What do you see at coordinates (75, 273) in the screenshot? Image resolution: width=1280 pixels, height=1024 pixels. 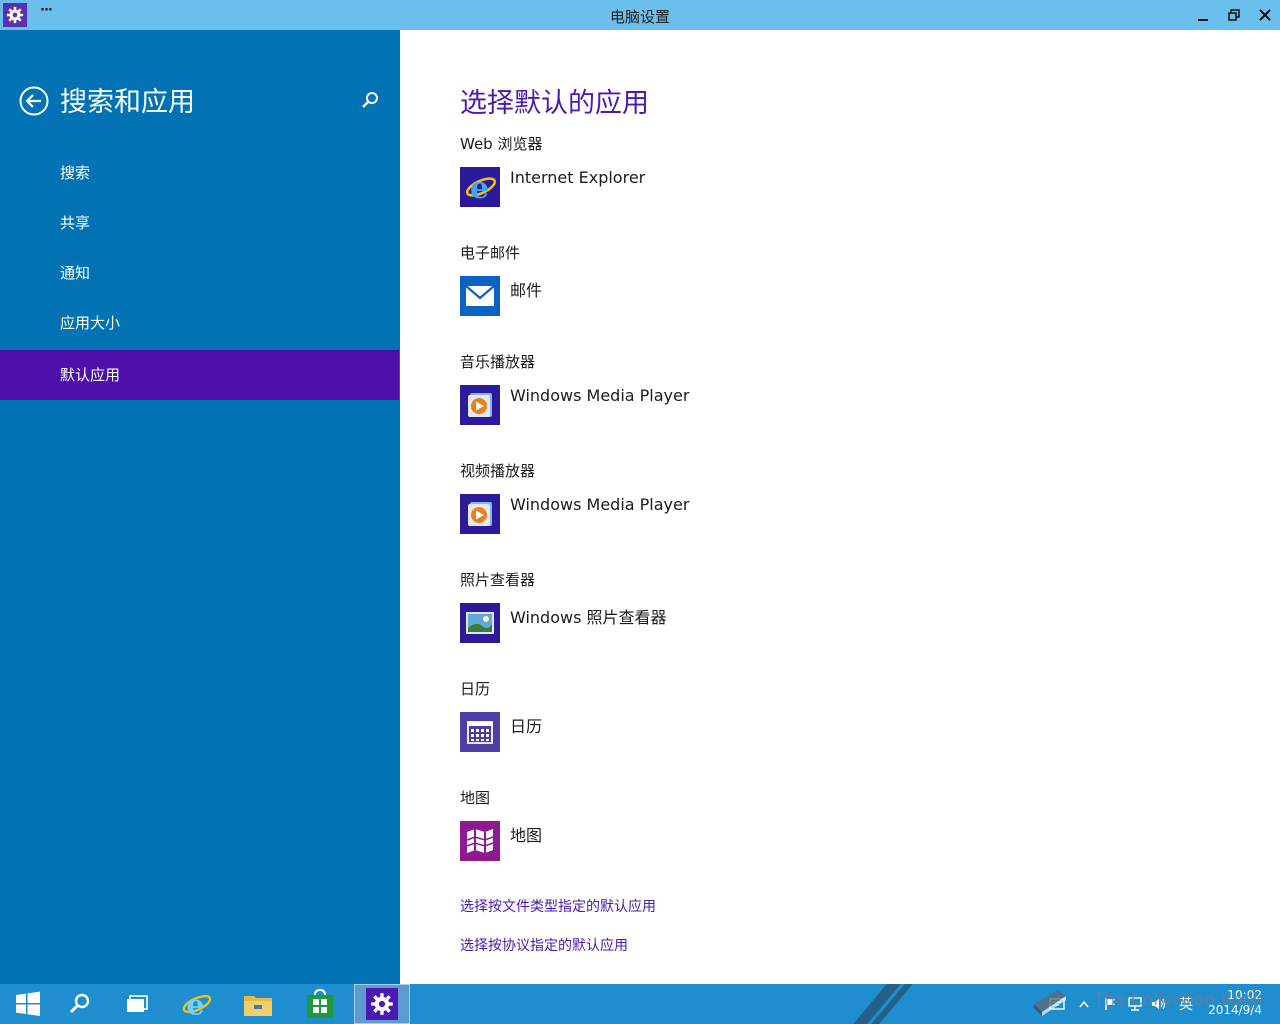 I see `sidebar-item-label: 通知` at bounding box center [75, 273].